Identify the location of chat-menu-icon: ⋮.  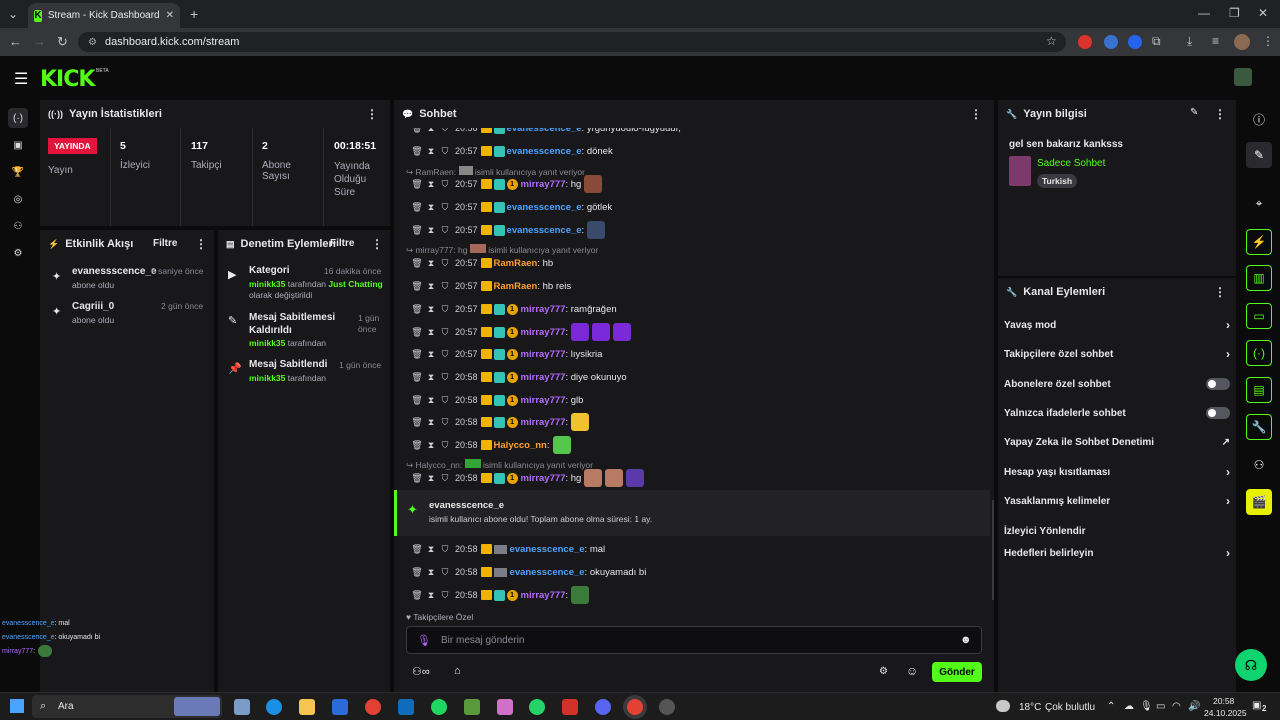
(976, 114).